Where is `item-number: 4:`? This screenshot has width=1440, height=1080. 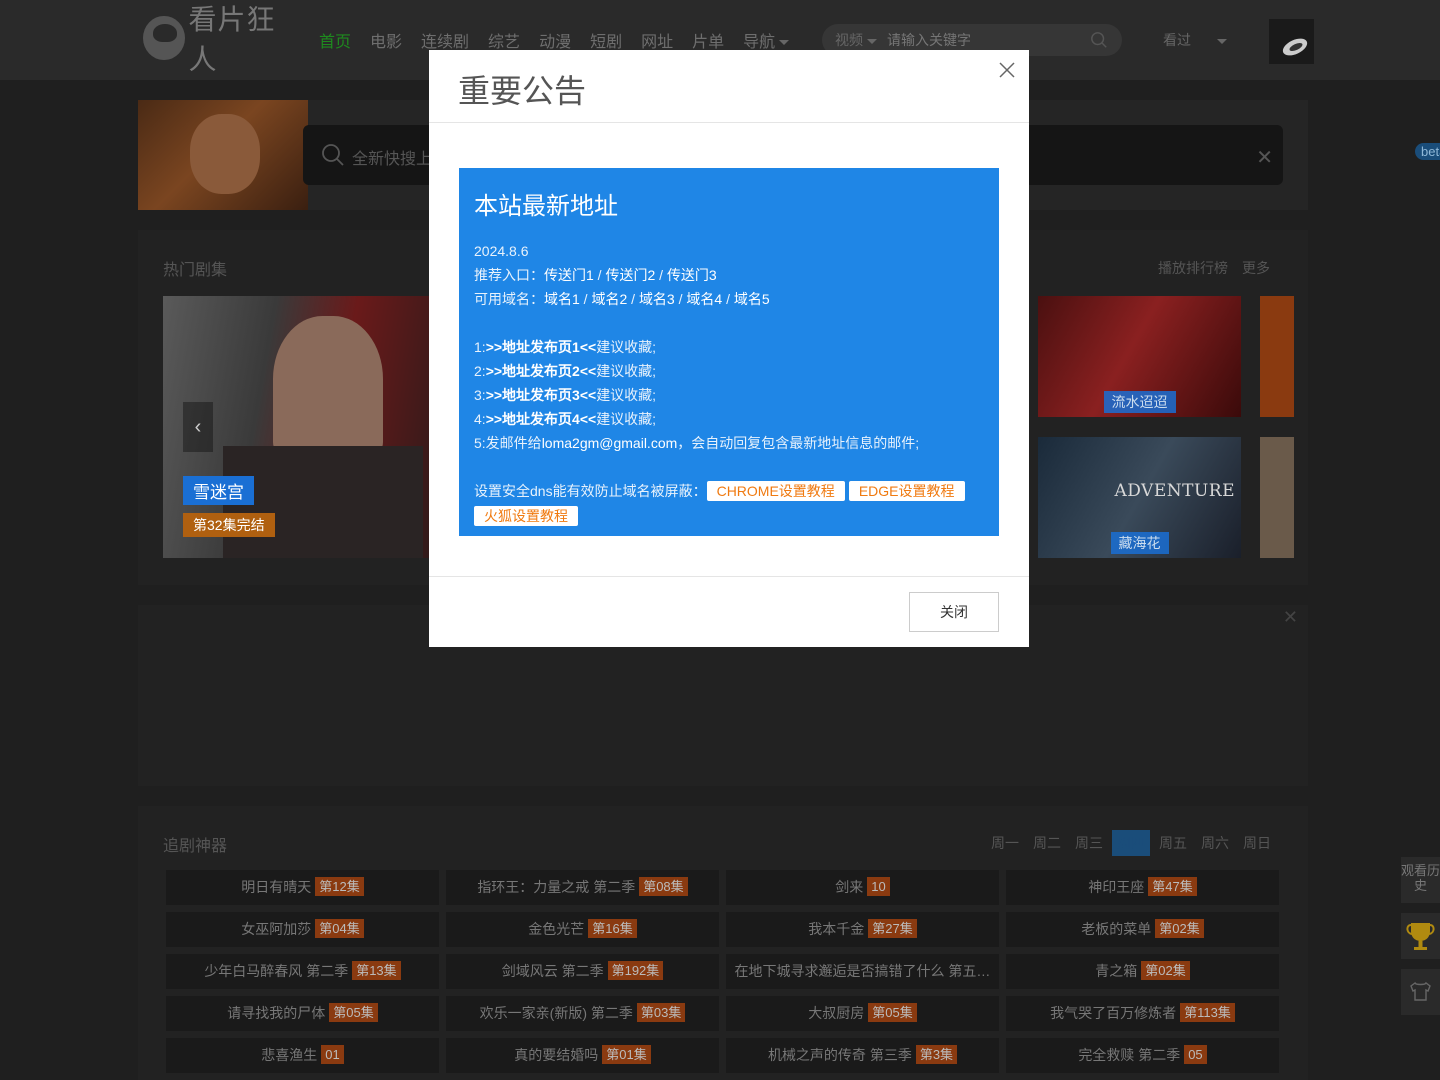 item-number: 4: is located at coordinates (480, 419).